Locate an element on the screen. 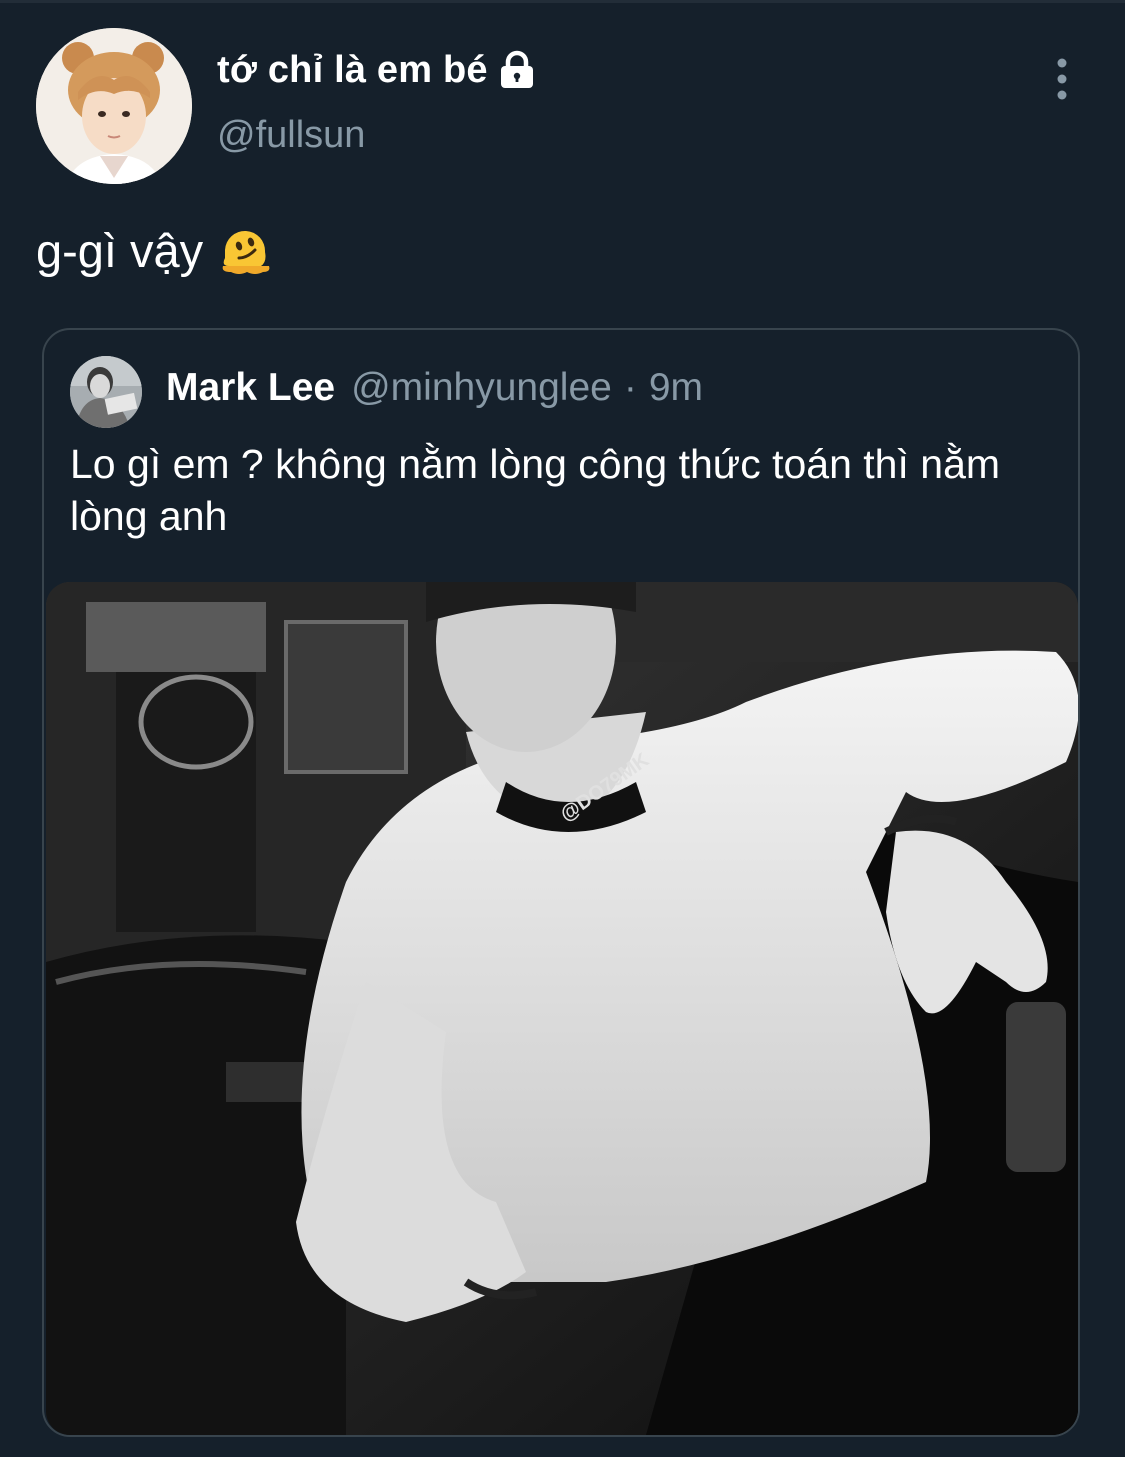  quoted-author-name: Mark Lee is located at coordinates (250, 388).